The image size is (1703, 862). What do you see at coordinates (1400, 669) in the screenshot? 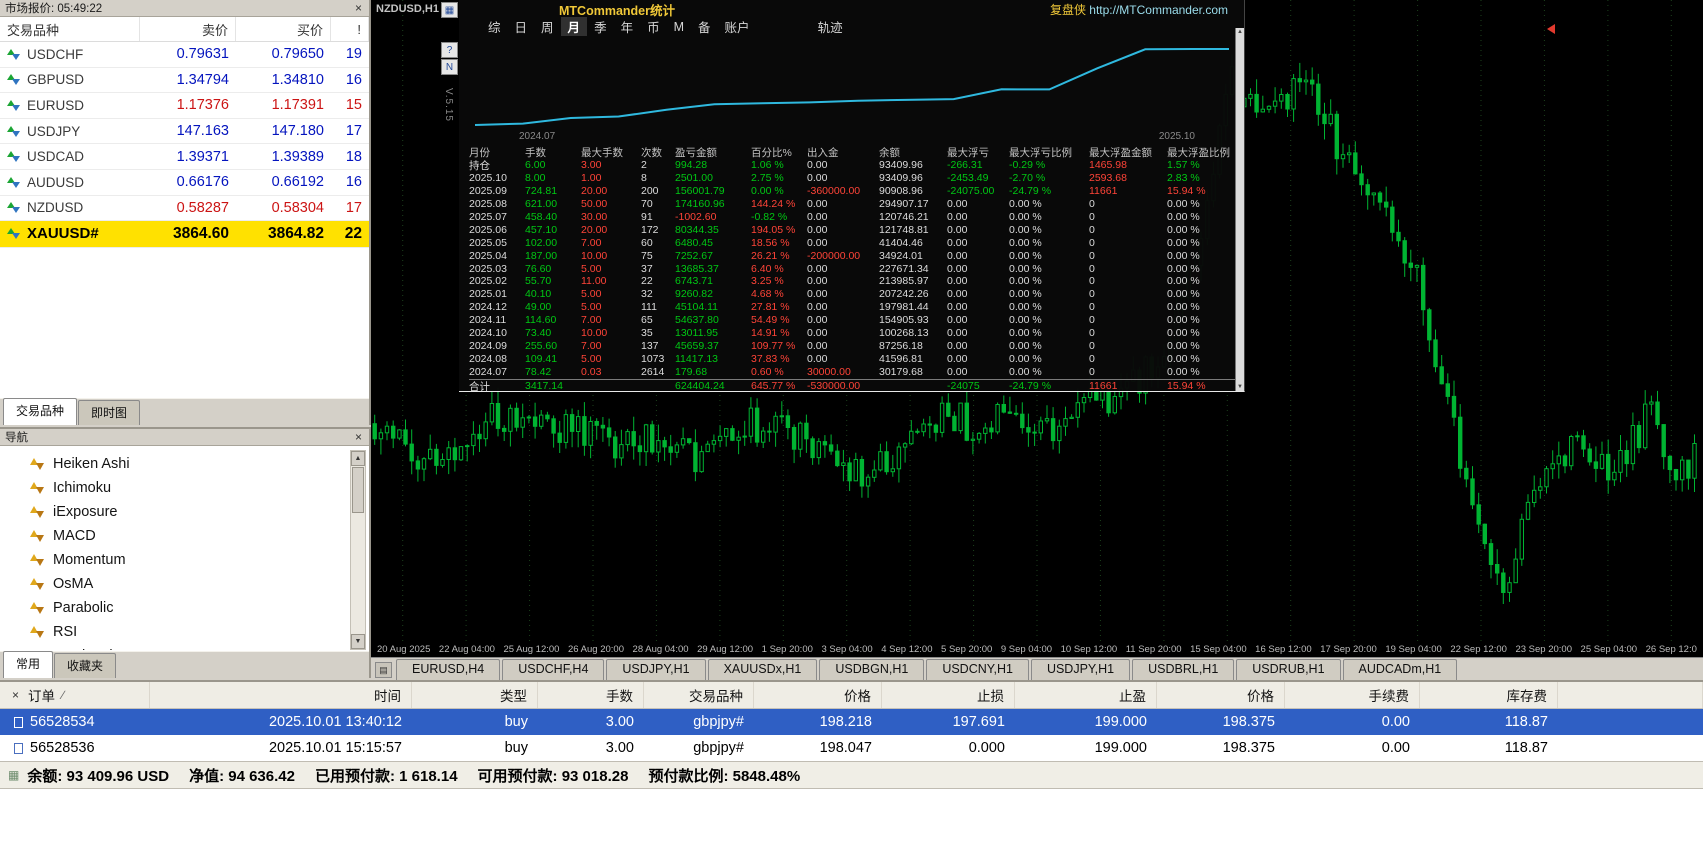
I see `chart-tab-audcadm-h1: AUDCADm,H1` at bounding box center [1400, 669].